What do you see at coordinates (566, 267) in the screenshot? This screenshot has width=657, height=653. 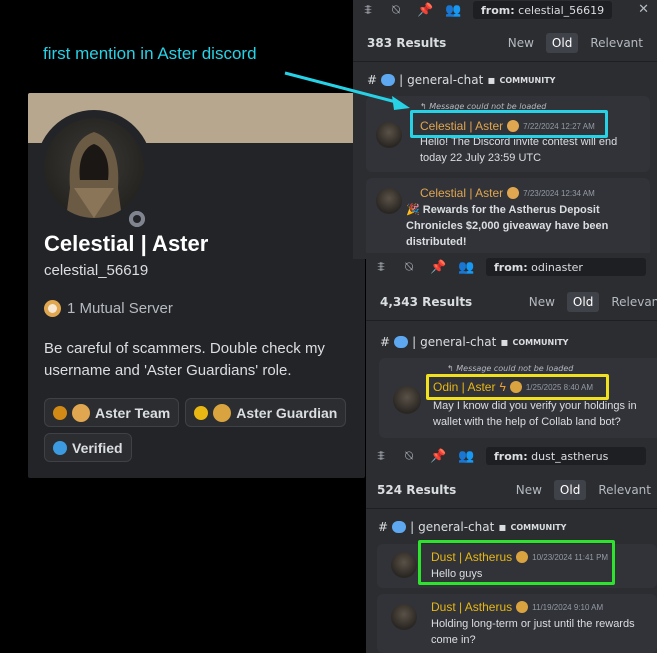 I see `search-input: from: odinaster` at bounding box center [566, 267].